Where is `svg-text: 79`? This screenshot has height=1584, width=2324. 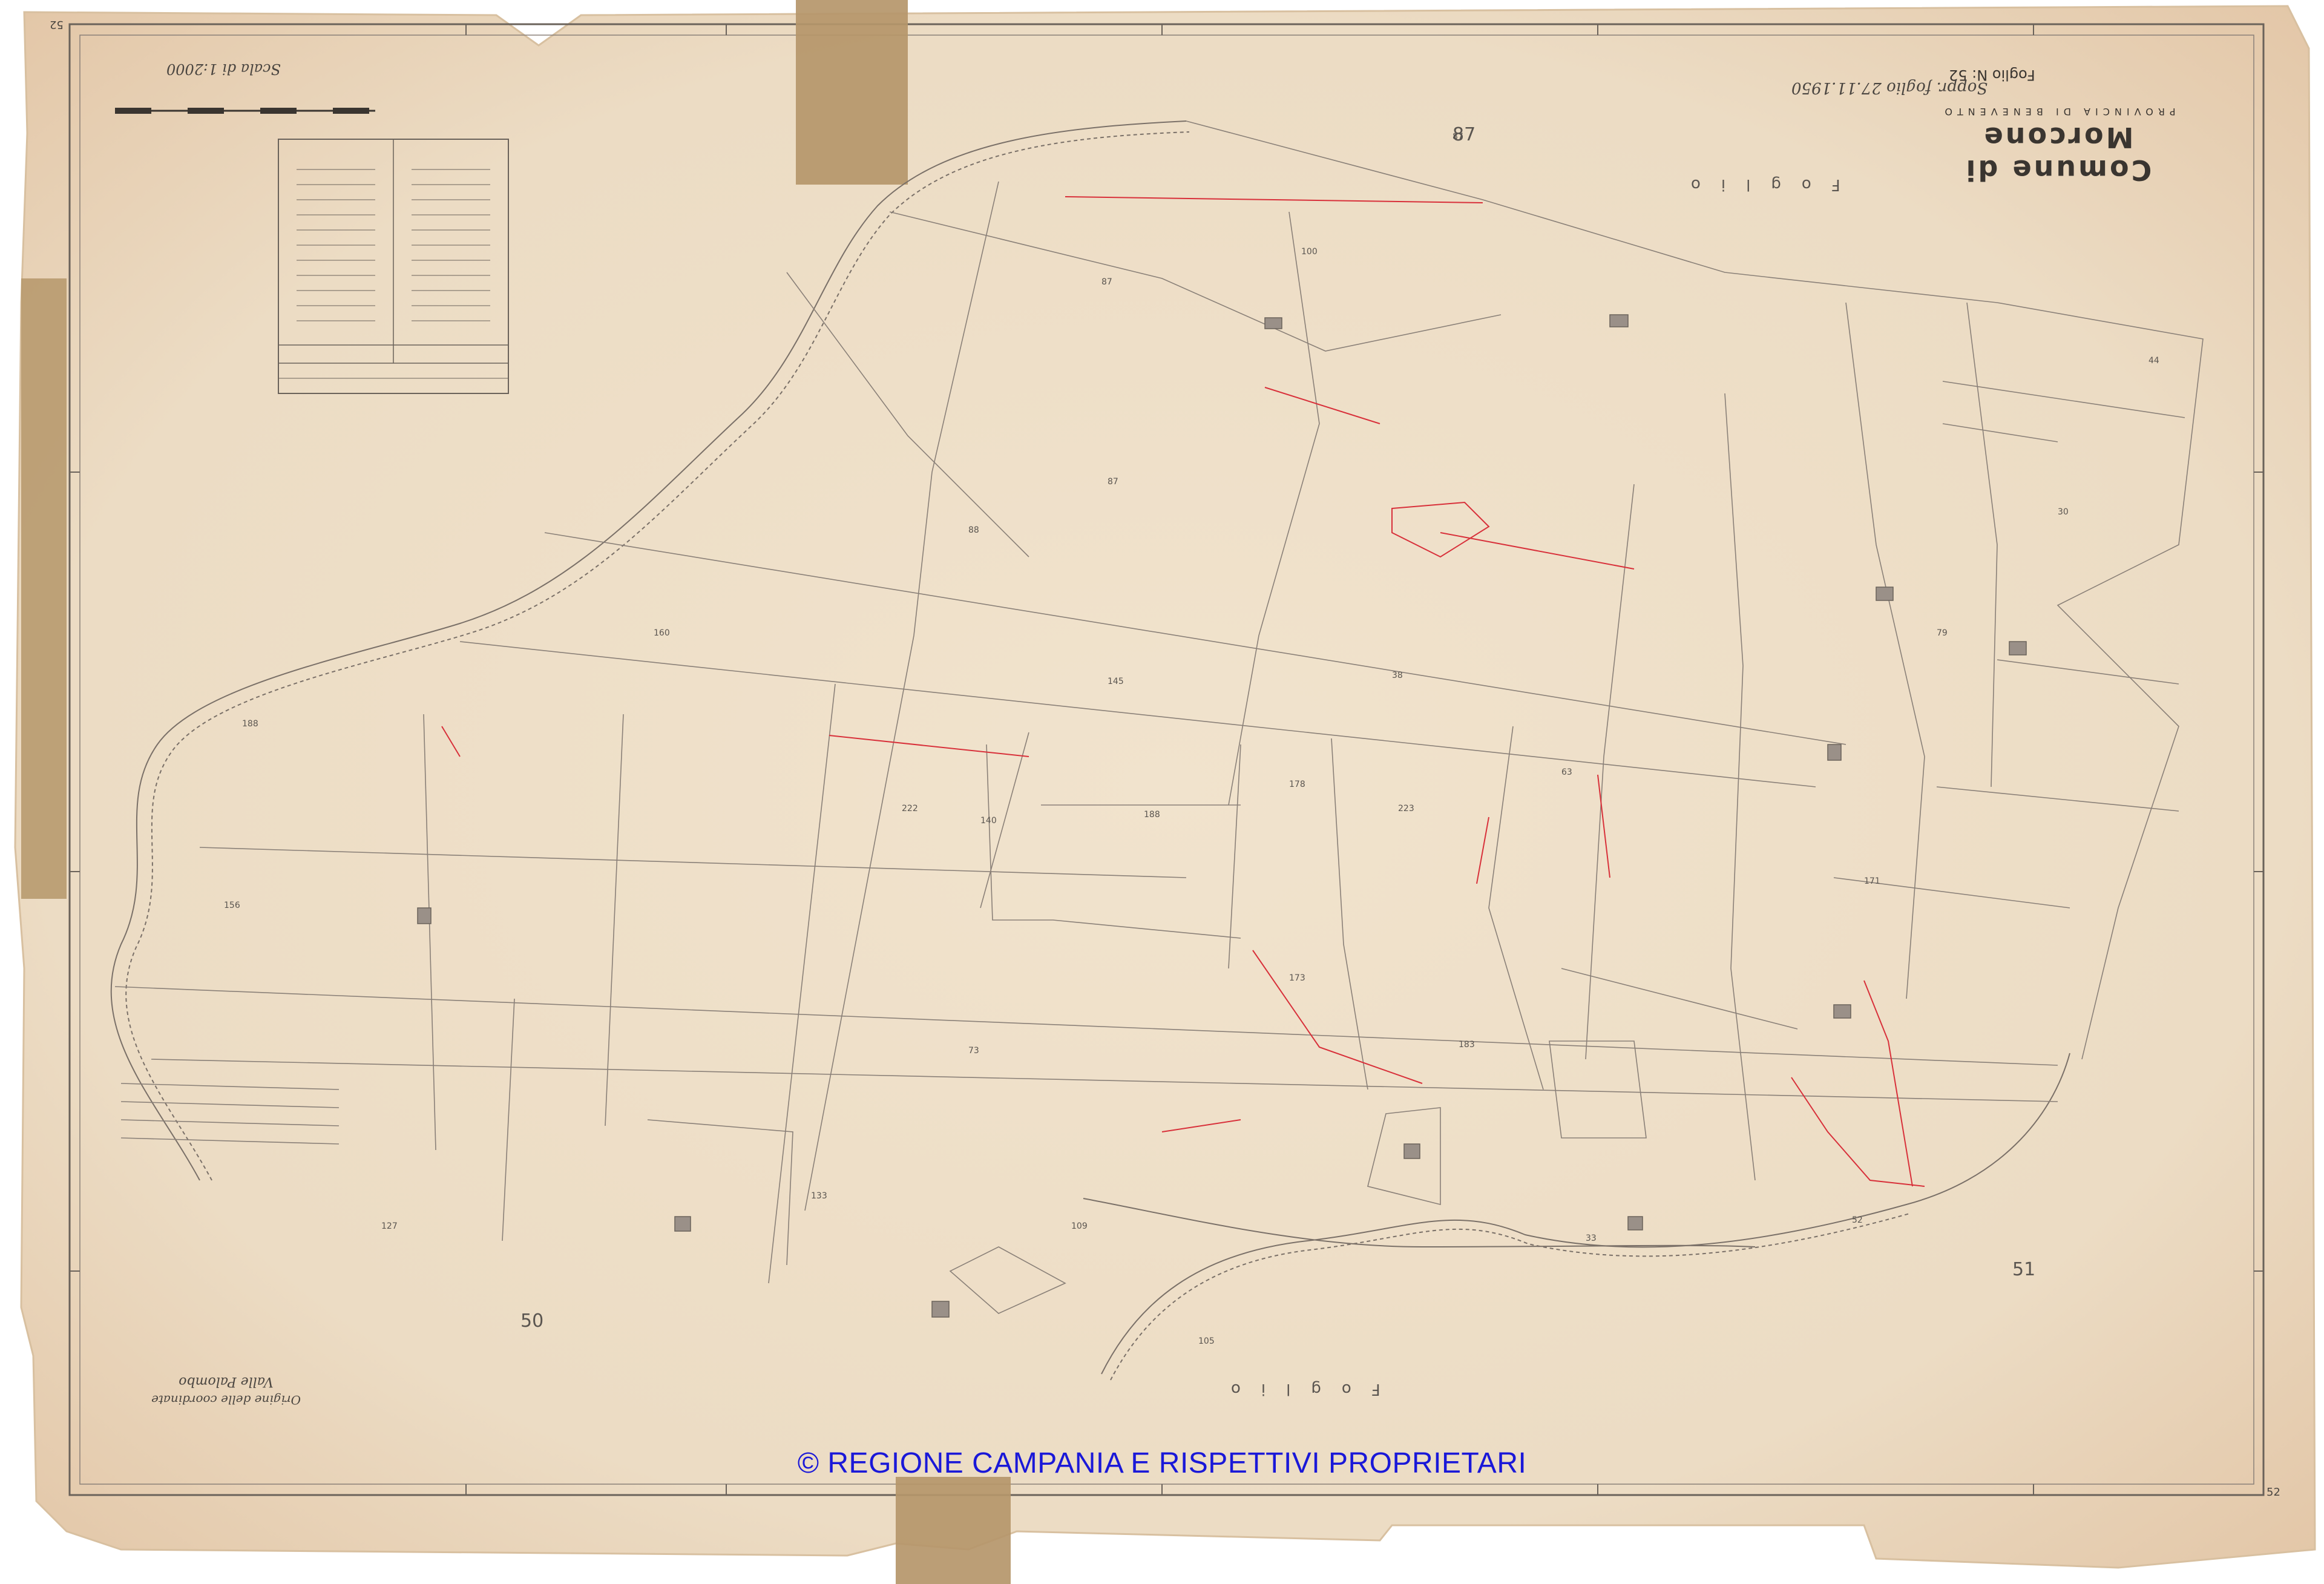 svg-text: 79 is located at coordinates (1942, 633).